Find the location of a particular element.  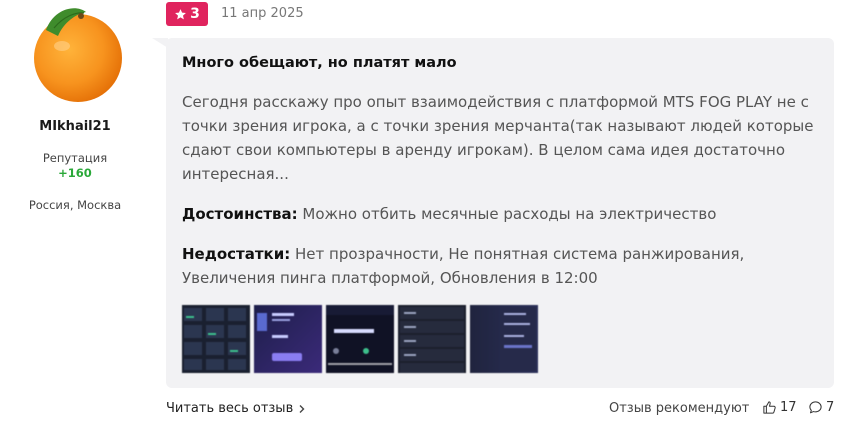

read-full-review-label: Читать весь отзыв is located at coordinates (230, 408).